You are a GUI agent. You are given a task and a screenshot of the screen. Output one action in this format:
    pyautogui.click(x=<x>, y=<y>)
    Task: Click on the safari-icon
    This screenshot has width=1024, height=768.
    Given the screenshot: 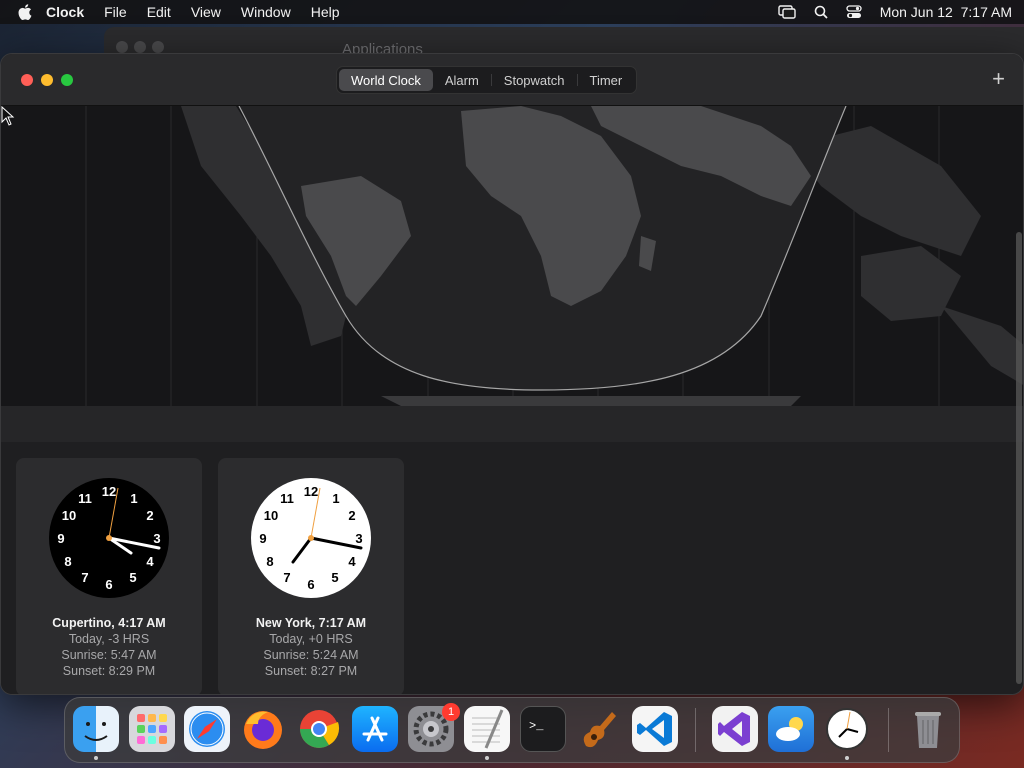 What is the action you would take?
    pyautogui.click(x=207, y=729)
    